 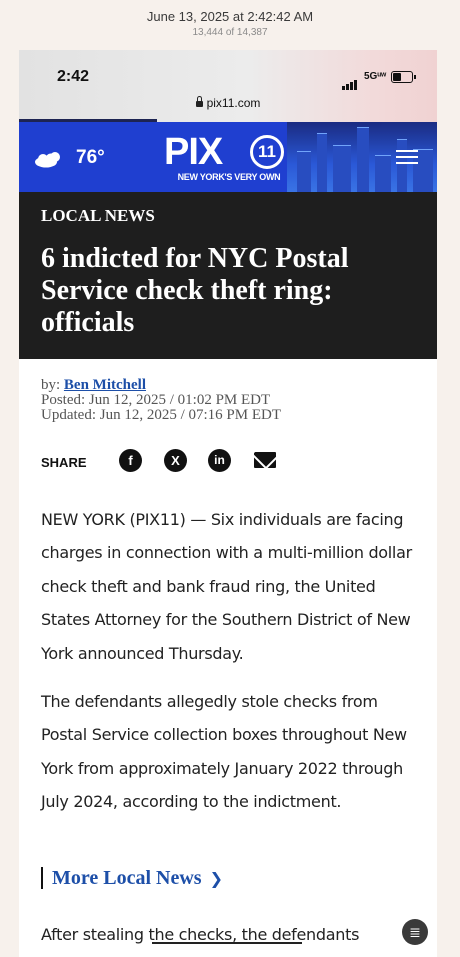 What do you see at coordinates (415, 932) in the screenshot?
I see `reader-icon: ≣` at bounding box center [415, 932].